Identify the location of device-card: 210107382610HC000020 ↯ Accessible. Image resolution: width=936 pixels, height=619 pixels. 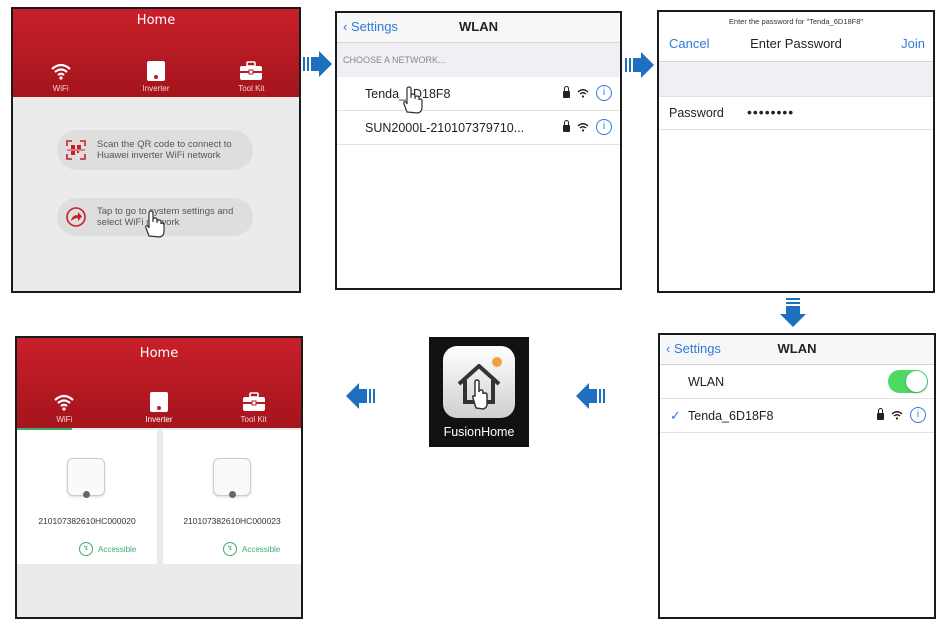
(87, 497).